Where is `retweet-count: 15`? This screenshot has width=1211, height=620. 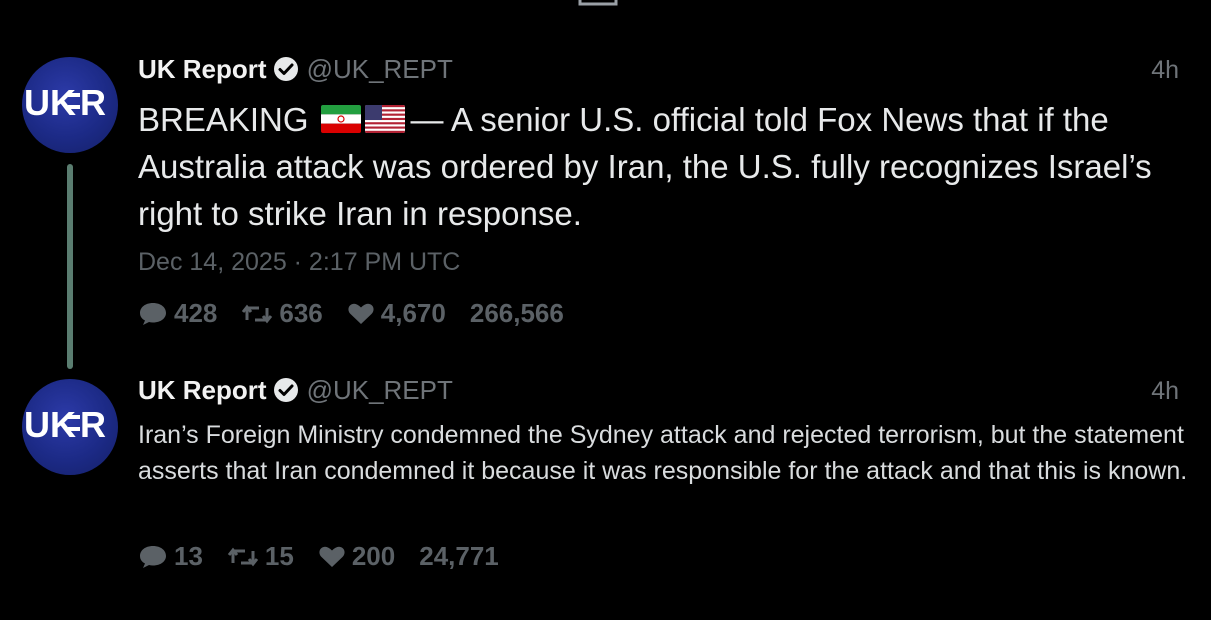 retweet-count: 15 is located at coordinates (279, 556).